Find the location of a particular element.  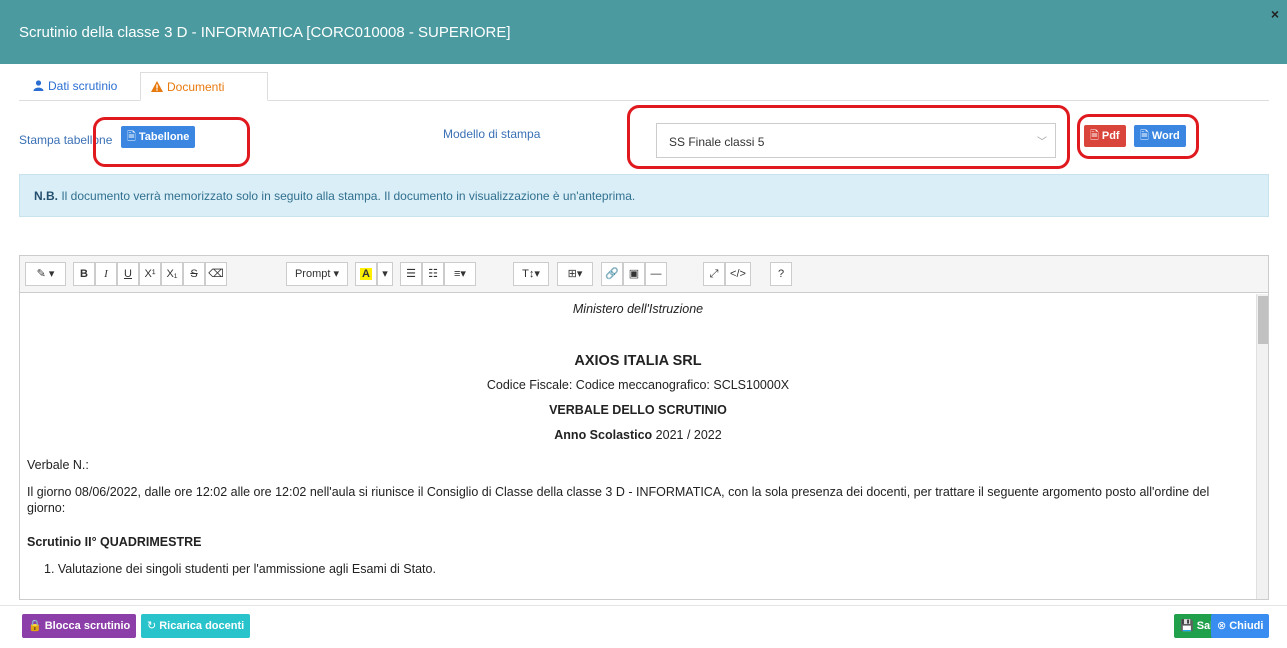

underline-icon: U is located at coordinates (128, 274).